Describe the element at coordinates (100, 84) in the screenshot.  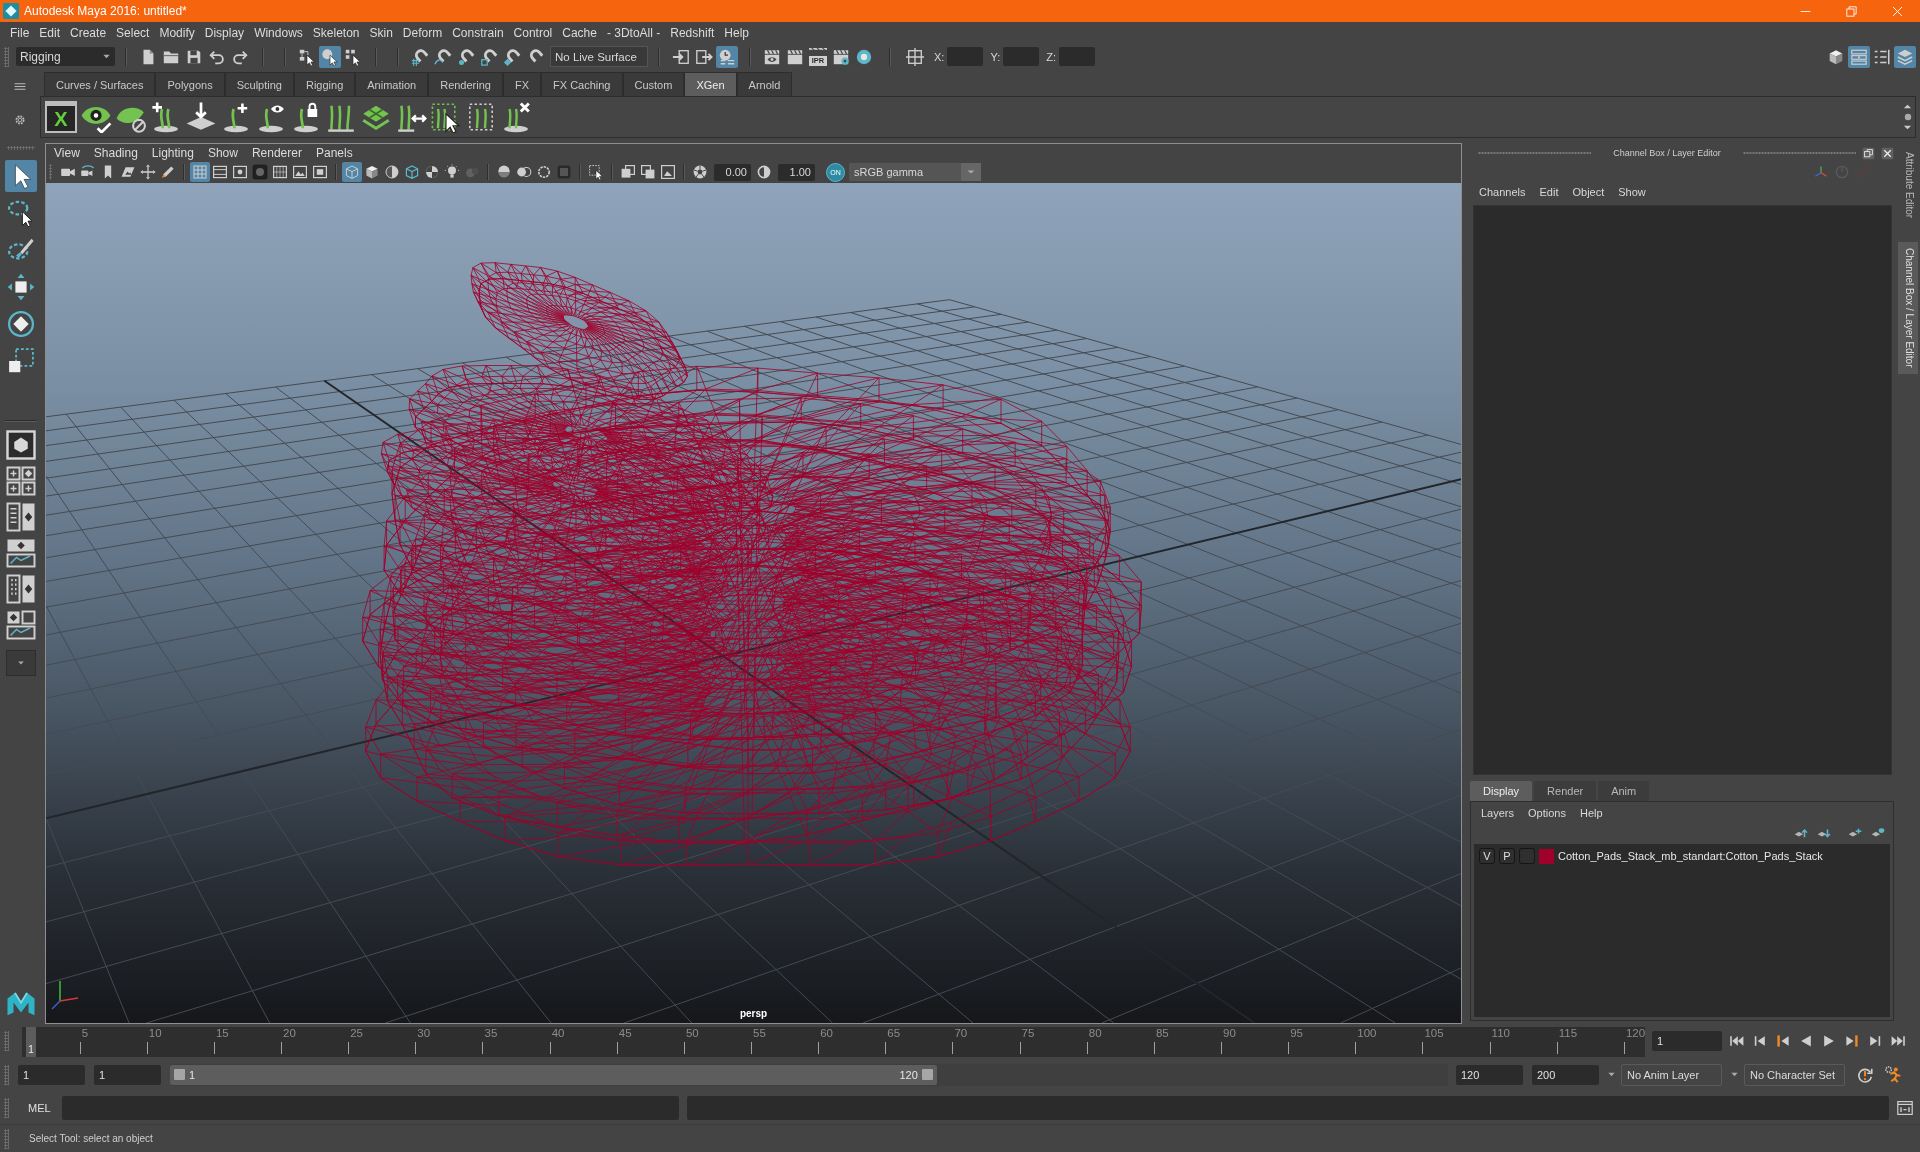
I see `shelf-tab: Curves / Surfaces` at that location.